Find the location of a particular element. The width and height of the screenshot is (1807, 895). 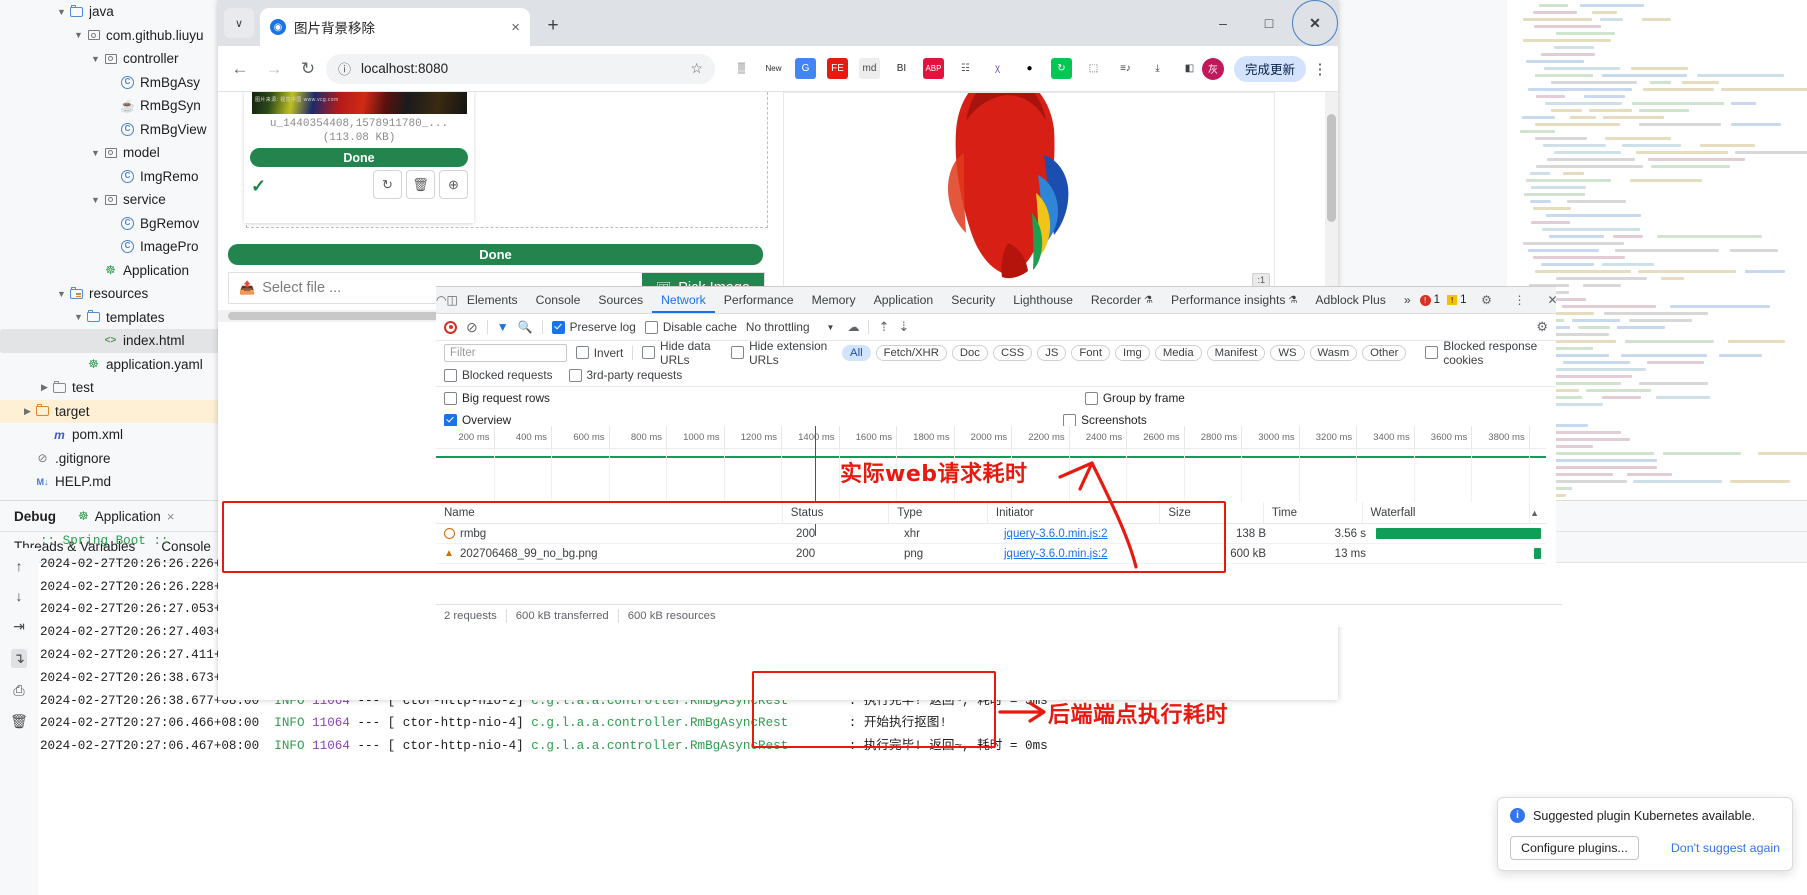

filter-chip-fetch-xhr: Fetch/XHR is located at coordinates (911, 352).